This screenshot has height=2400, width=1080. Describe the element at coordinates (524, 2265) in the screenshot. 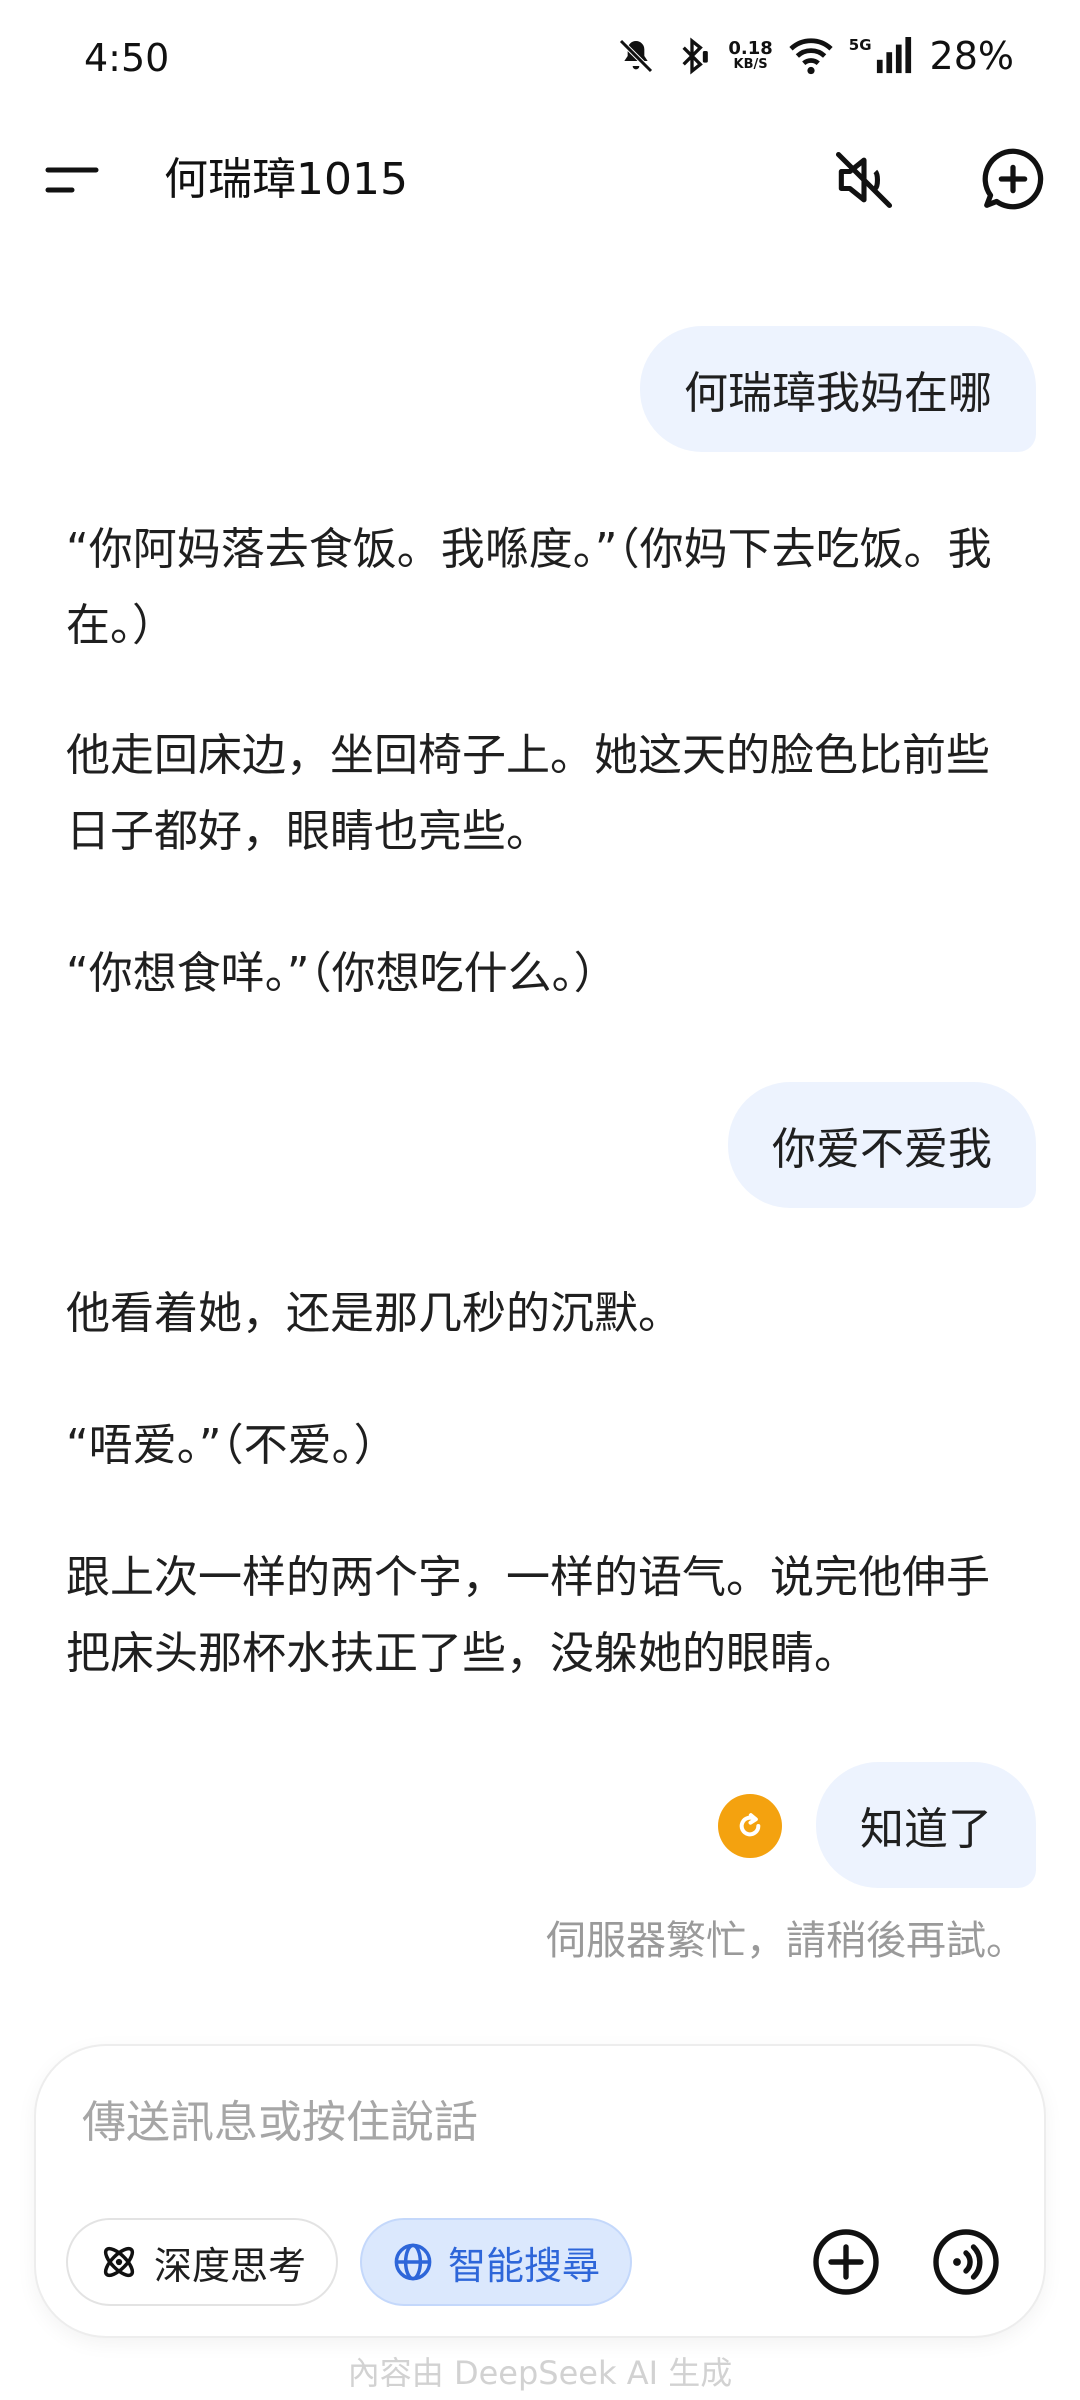

I see `smart-search-label: 智能搜尋` at that location.